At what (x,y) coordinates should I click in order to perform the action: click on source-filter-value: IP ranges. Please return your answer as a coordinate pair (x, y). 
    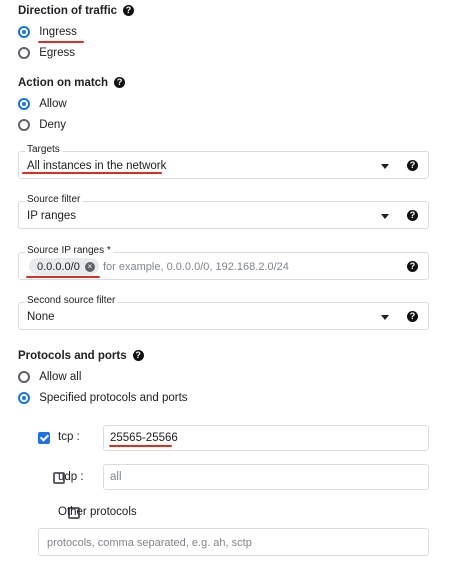
    Looking at the image, I should click on (52, 216).